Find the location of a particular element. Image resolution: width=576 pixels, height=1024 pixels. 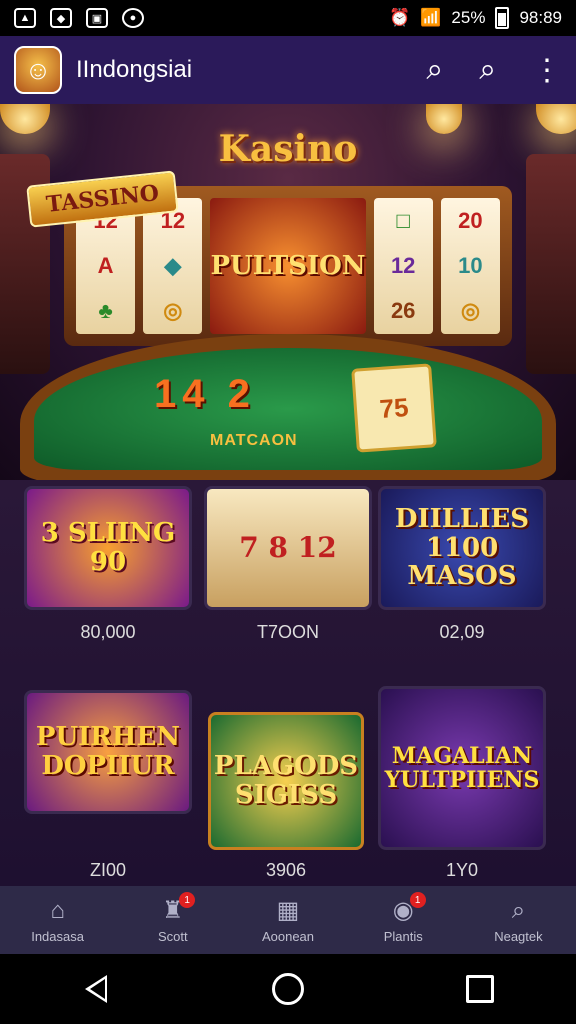

game-caption: T7OON is located at coordinates (287, 632).